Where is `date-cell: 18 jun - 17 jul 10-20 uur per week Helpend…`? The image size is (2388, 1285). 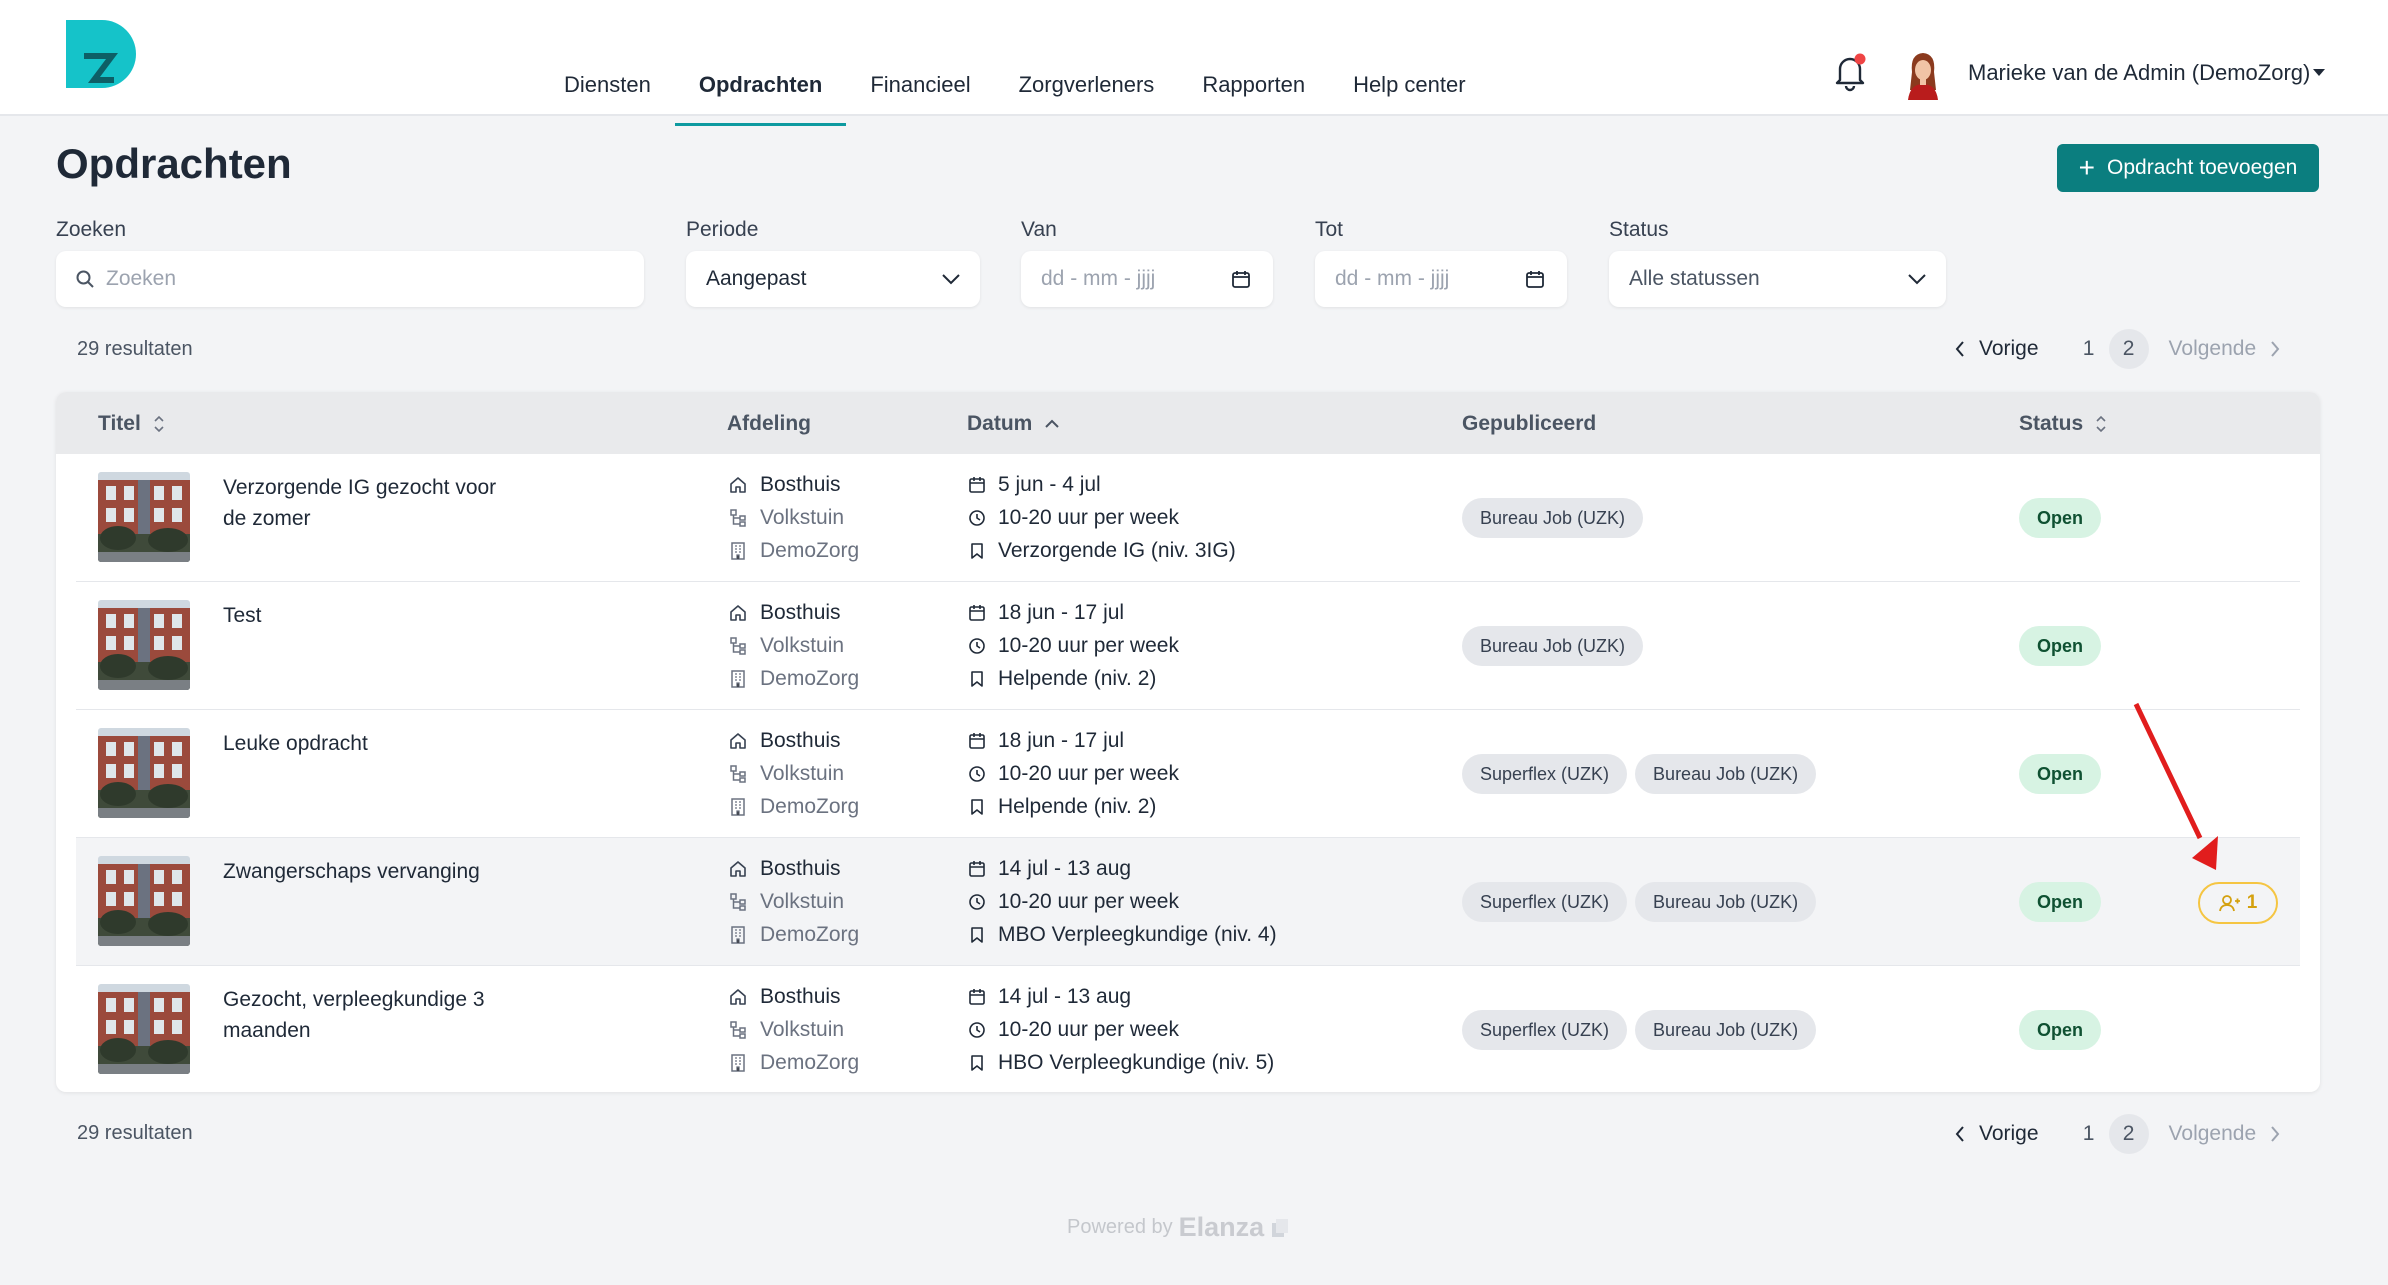 date-cell: 18 jun - 17 jul 10-20 uur per week Helpend… is located at coordinates (1073, 645).